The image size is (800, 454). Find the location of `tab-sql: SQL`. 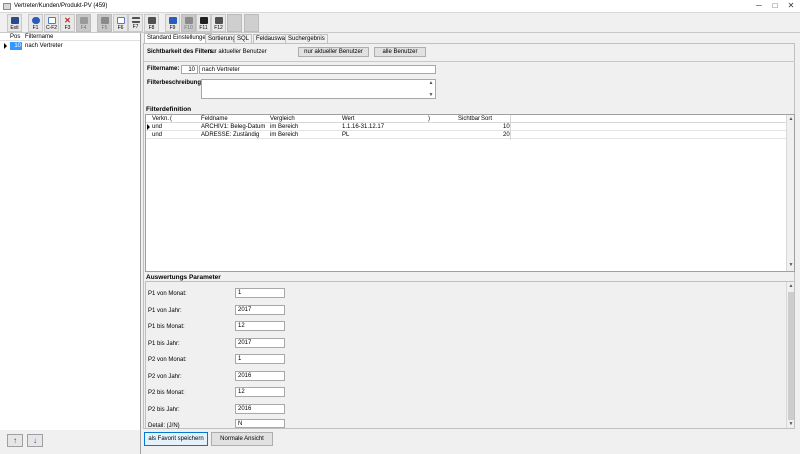

tab-sql: SQL is located at coordinates (243, 38).